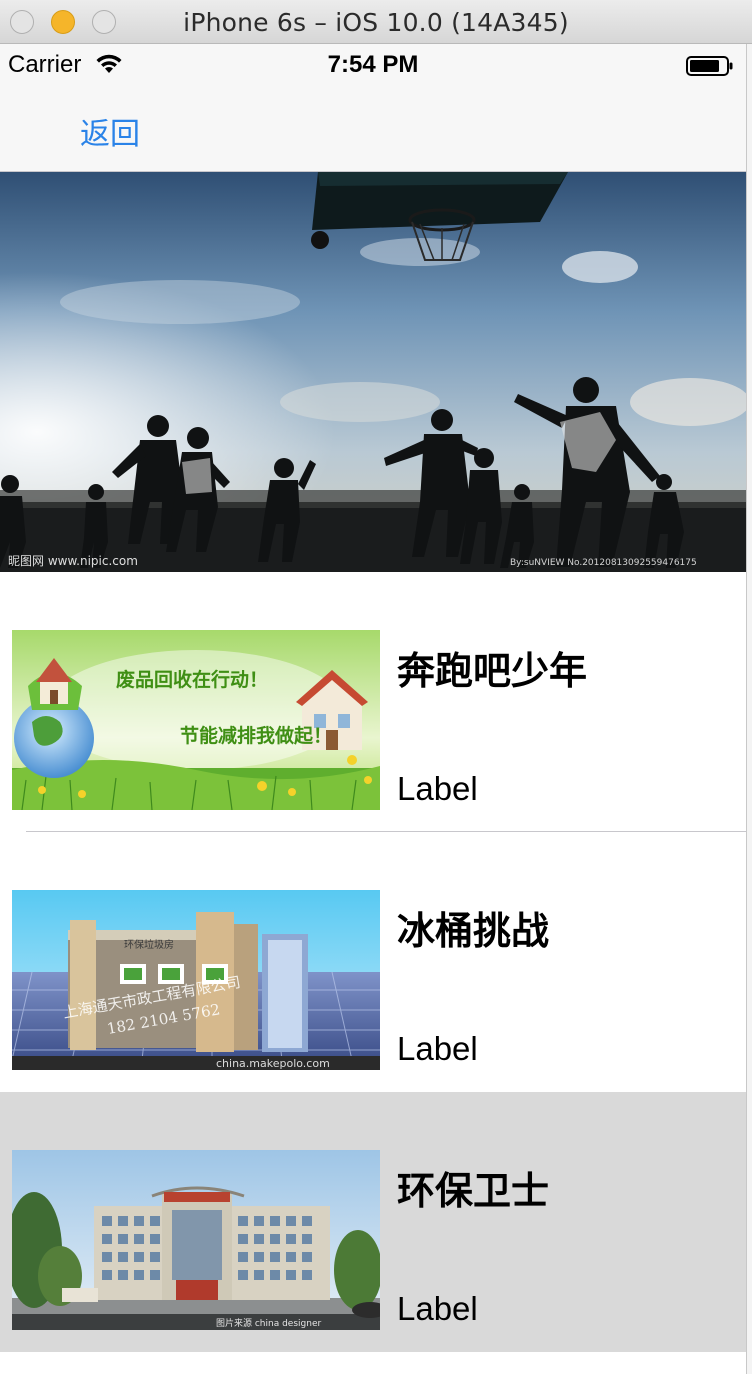  Describe the element at coordinates (273, 1063) in the screenshot. I see `watermark-site: china.makepolo.com` at that location.